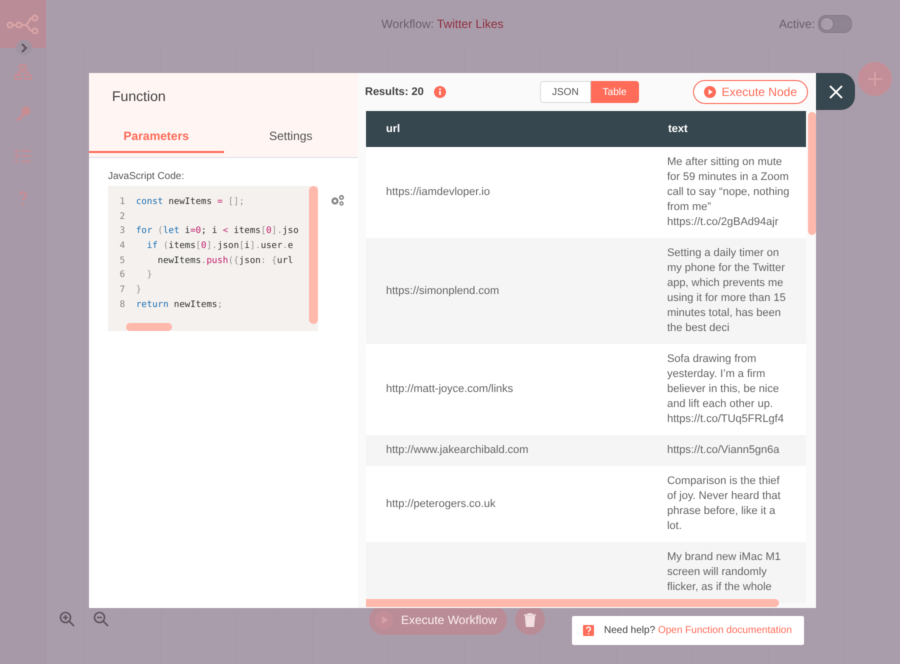 The image size is (900, 664). I want to click on line-number: 7, so click(121, 291).